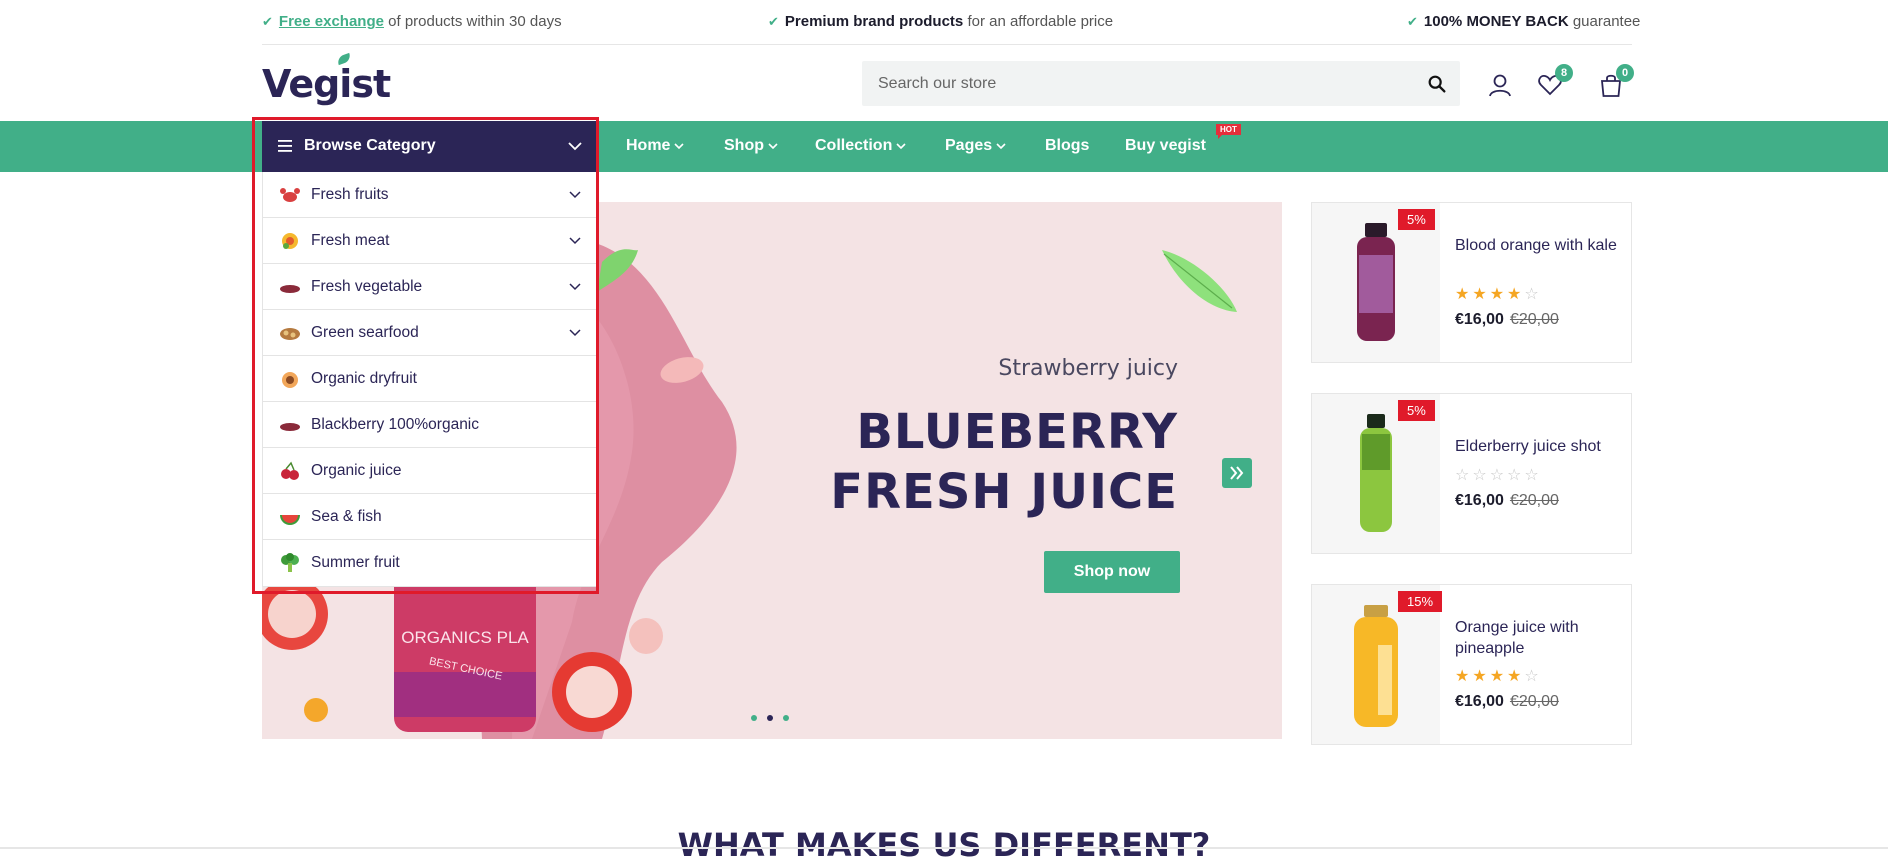 Image resolution: width=1888 pixels, height=859 pixels. I want to click on nav-item-blogs: Blogs, so click(1067, 146).